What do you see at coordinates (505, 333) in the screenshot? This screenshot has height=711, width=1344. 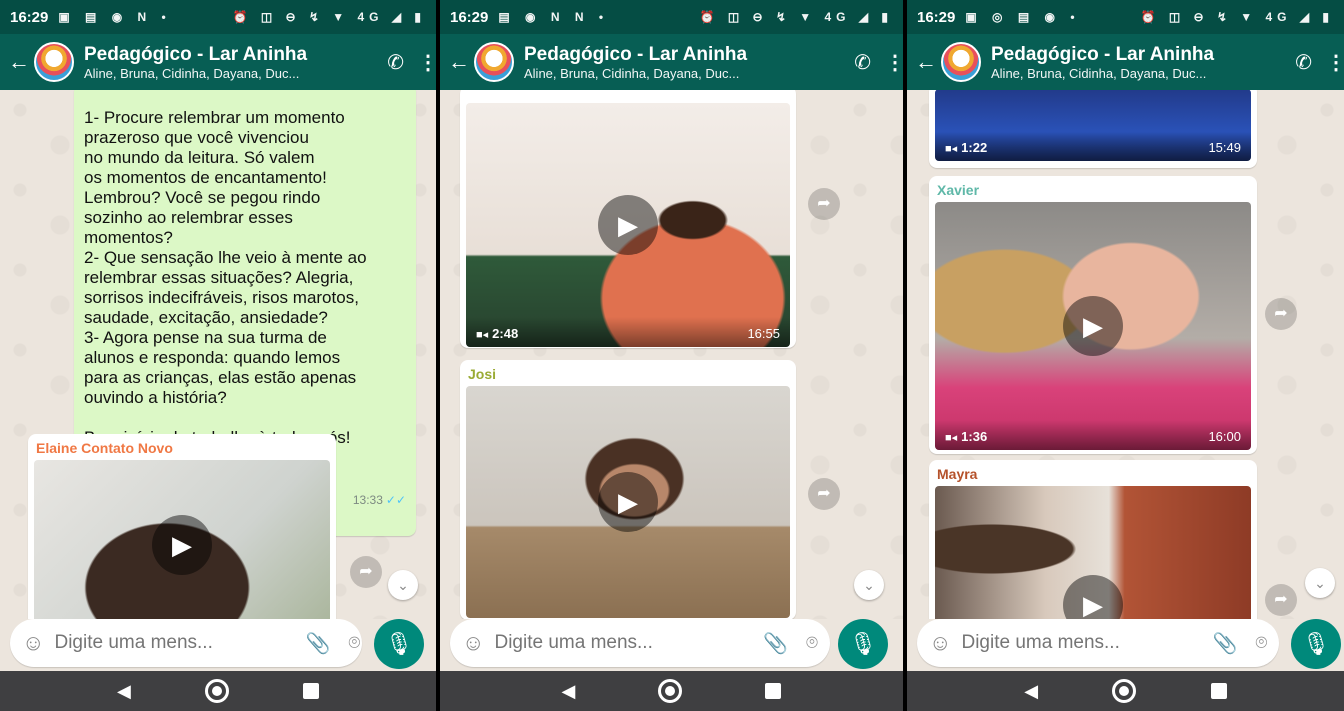 I see `video-duration: 2:48` at bounding box center [505, 333].